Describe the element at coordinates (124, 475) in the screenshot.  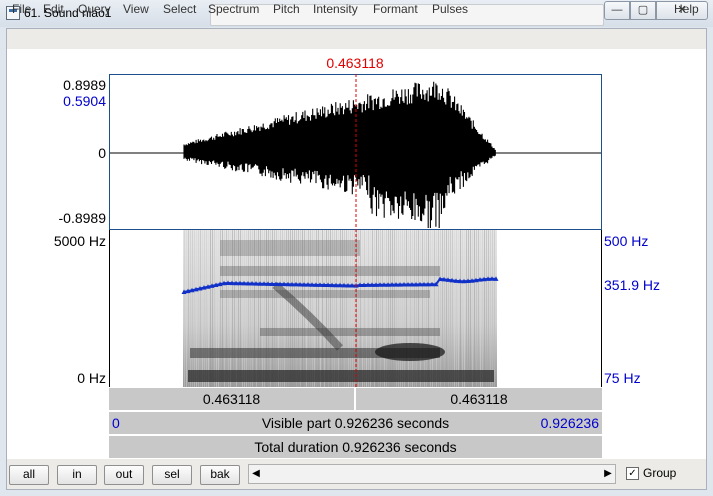
I see `zoom-out-button: out` at that location.